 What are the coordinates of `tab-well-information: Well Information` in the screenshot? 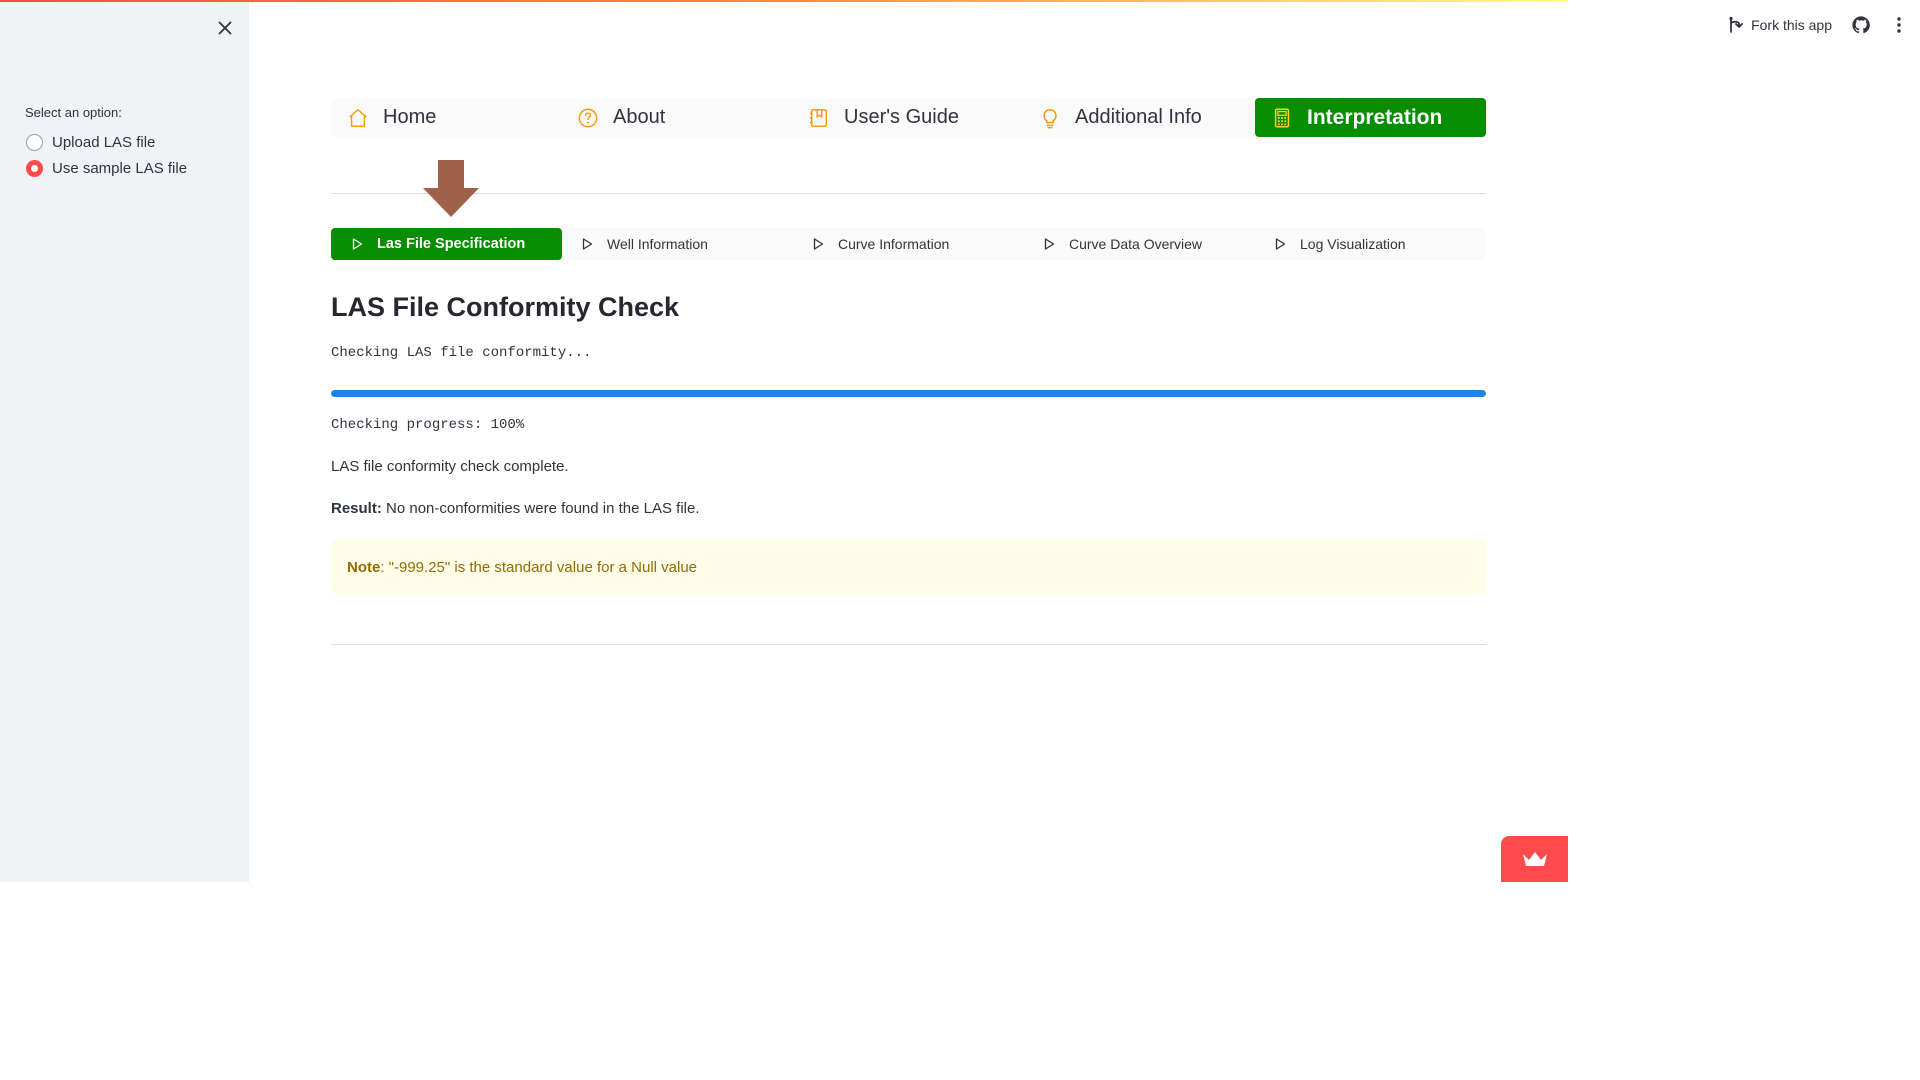 It's located at (644, 244).